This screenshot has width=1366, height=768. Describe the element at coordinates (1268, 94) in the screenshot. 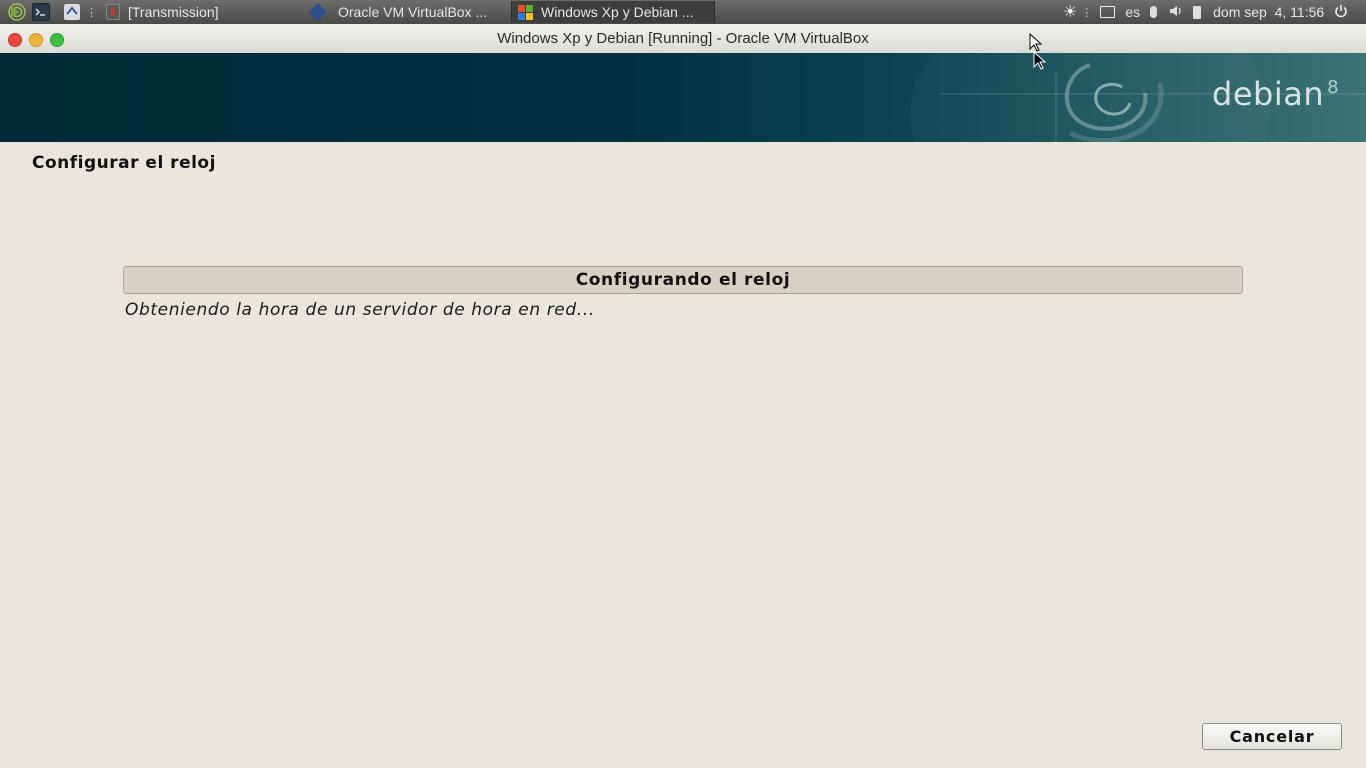

I see `brand-name: debian` at that location.